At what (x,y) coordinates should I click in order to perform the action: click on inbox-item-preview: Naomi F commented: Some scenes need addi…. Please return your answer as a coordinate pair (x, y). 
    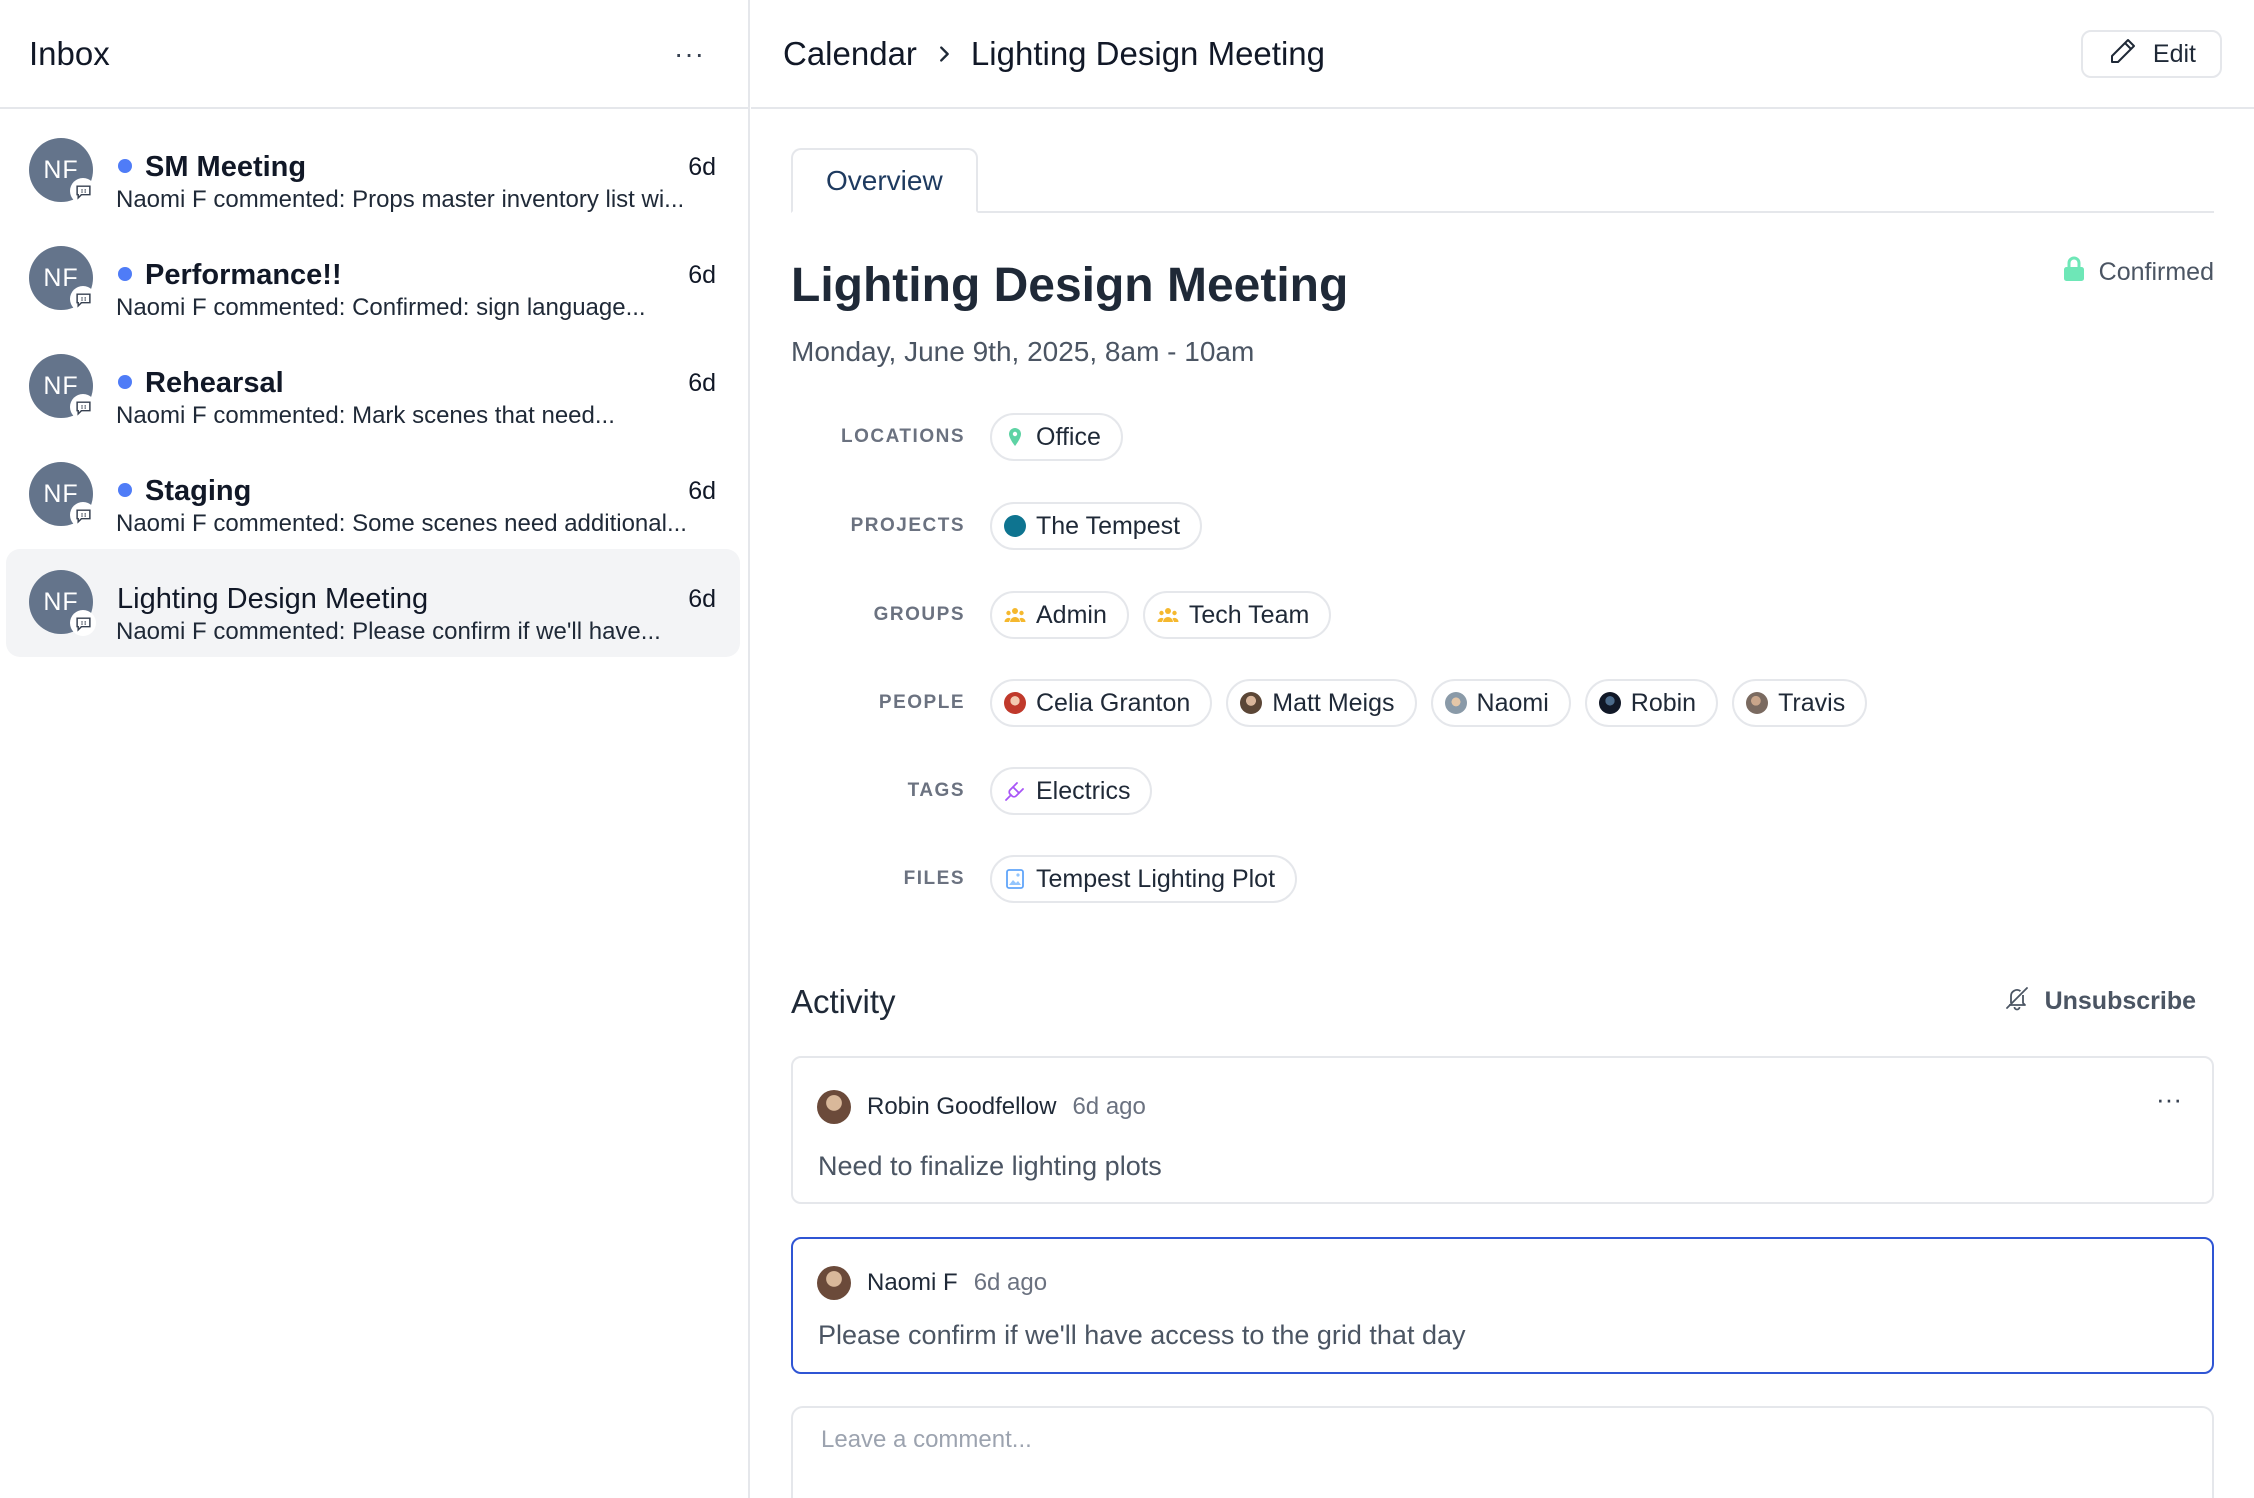
    Looking at the image, I should click on (401, 523).